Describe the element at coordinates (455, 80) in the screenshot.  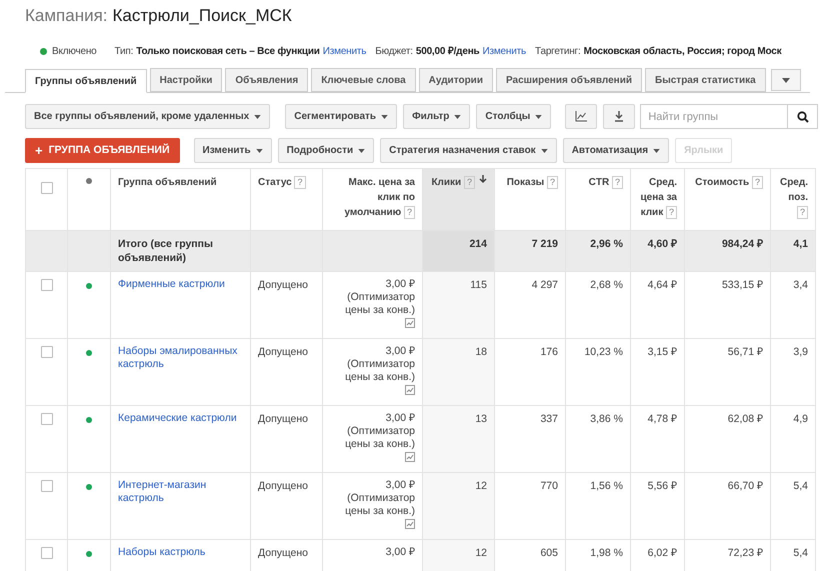
I see `tab: Аудитории` at that location.